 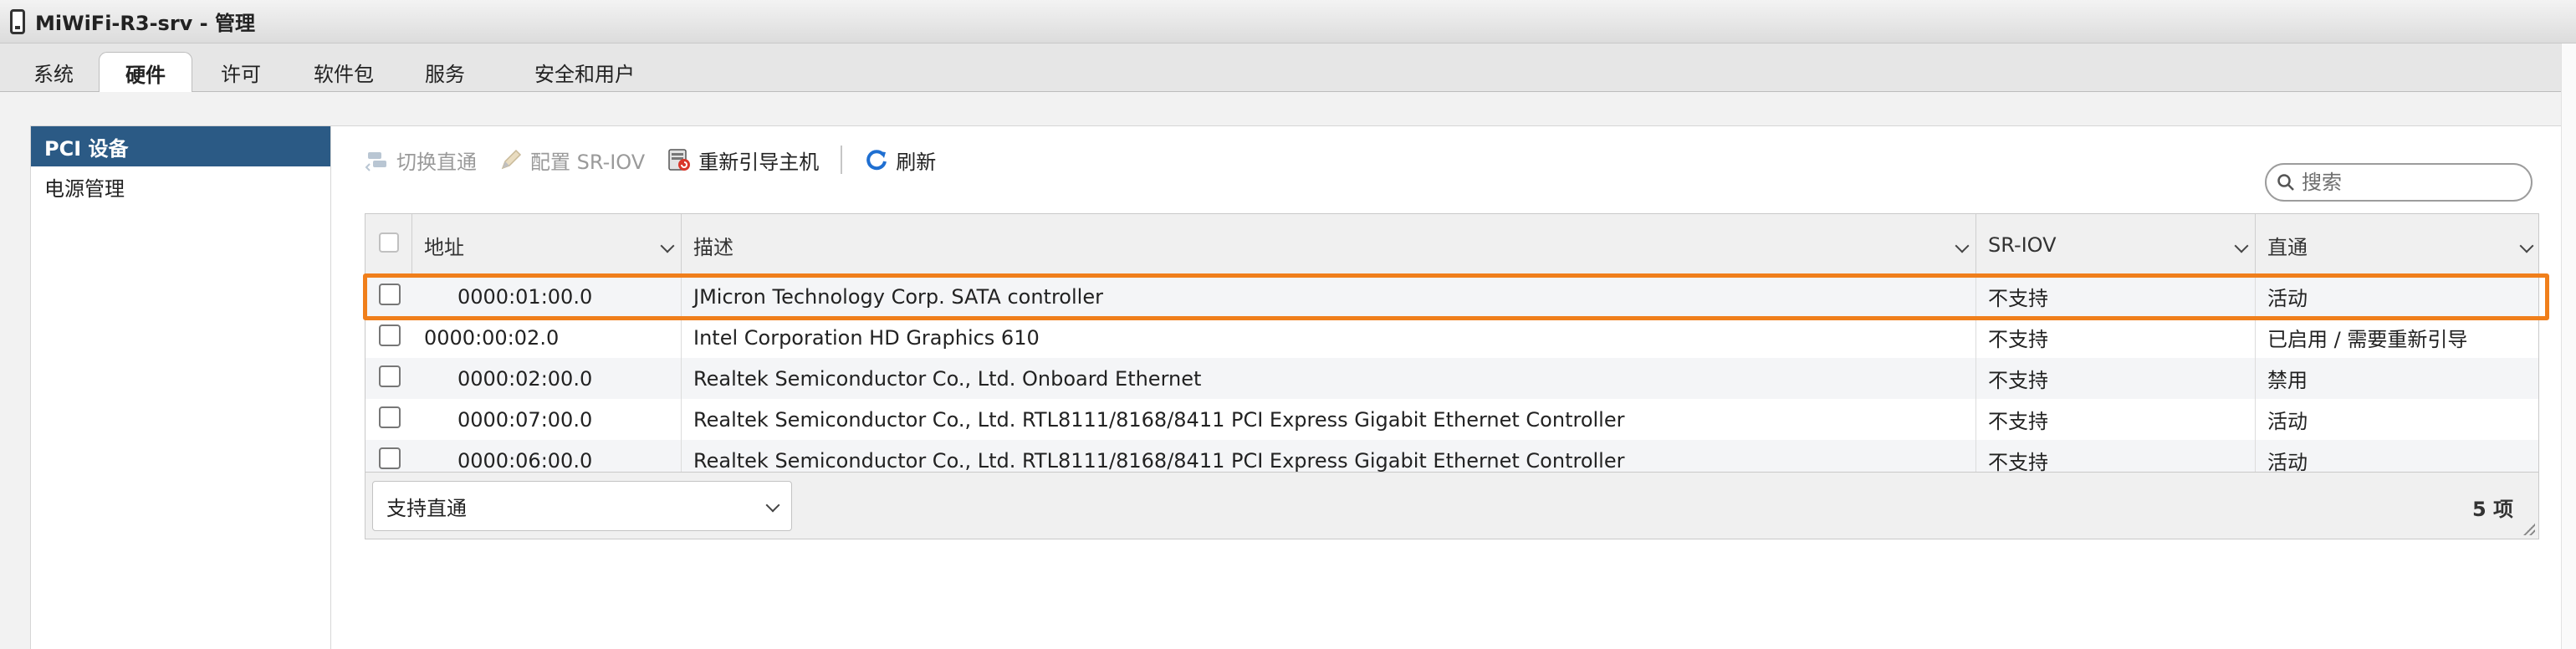 I want to click on sidebar-item-power-management: 电源管理, so click(x=180, y=186).